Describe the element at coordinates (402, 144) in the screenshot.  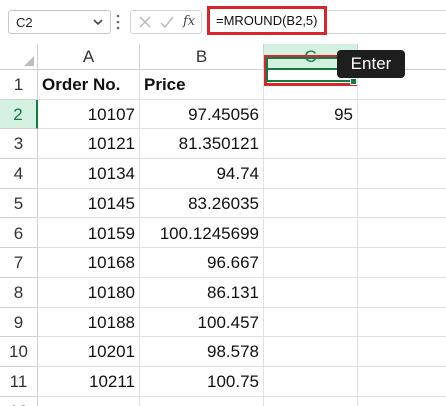
I see `cell-d3` at that location.